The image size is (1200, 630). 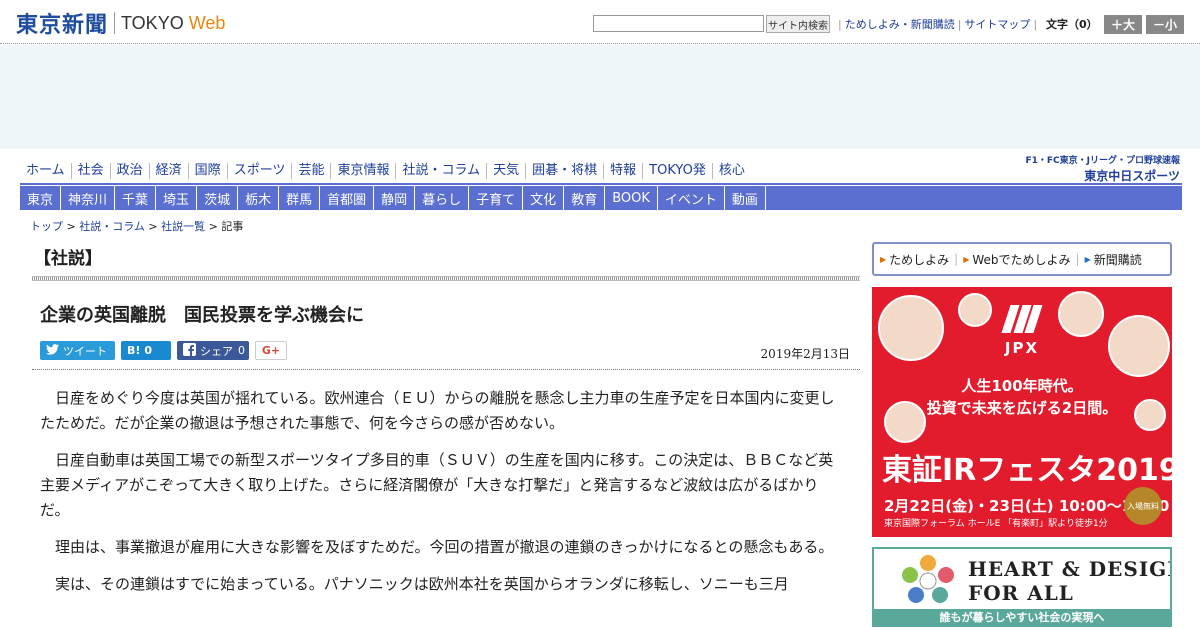 What do you see at coordinates (928, 579) in the screenshot?
I see `flower-logo-icon` at bounding box center [928, 579].